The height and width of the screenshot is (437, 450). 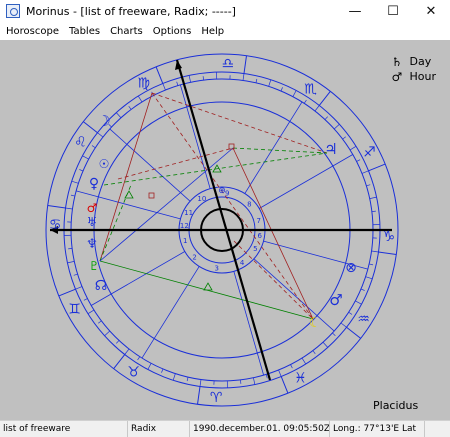 What do you see at coordinates (188, 213) in the screenshot?
I see `house-number: 11` at bounding box center [188, 213].